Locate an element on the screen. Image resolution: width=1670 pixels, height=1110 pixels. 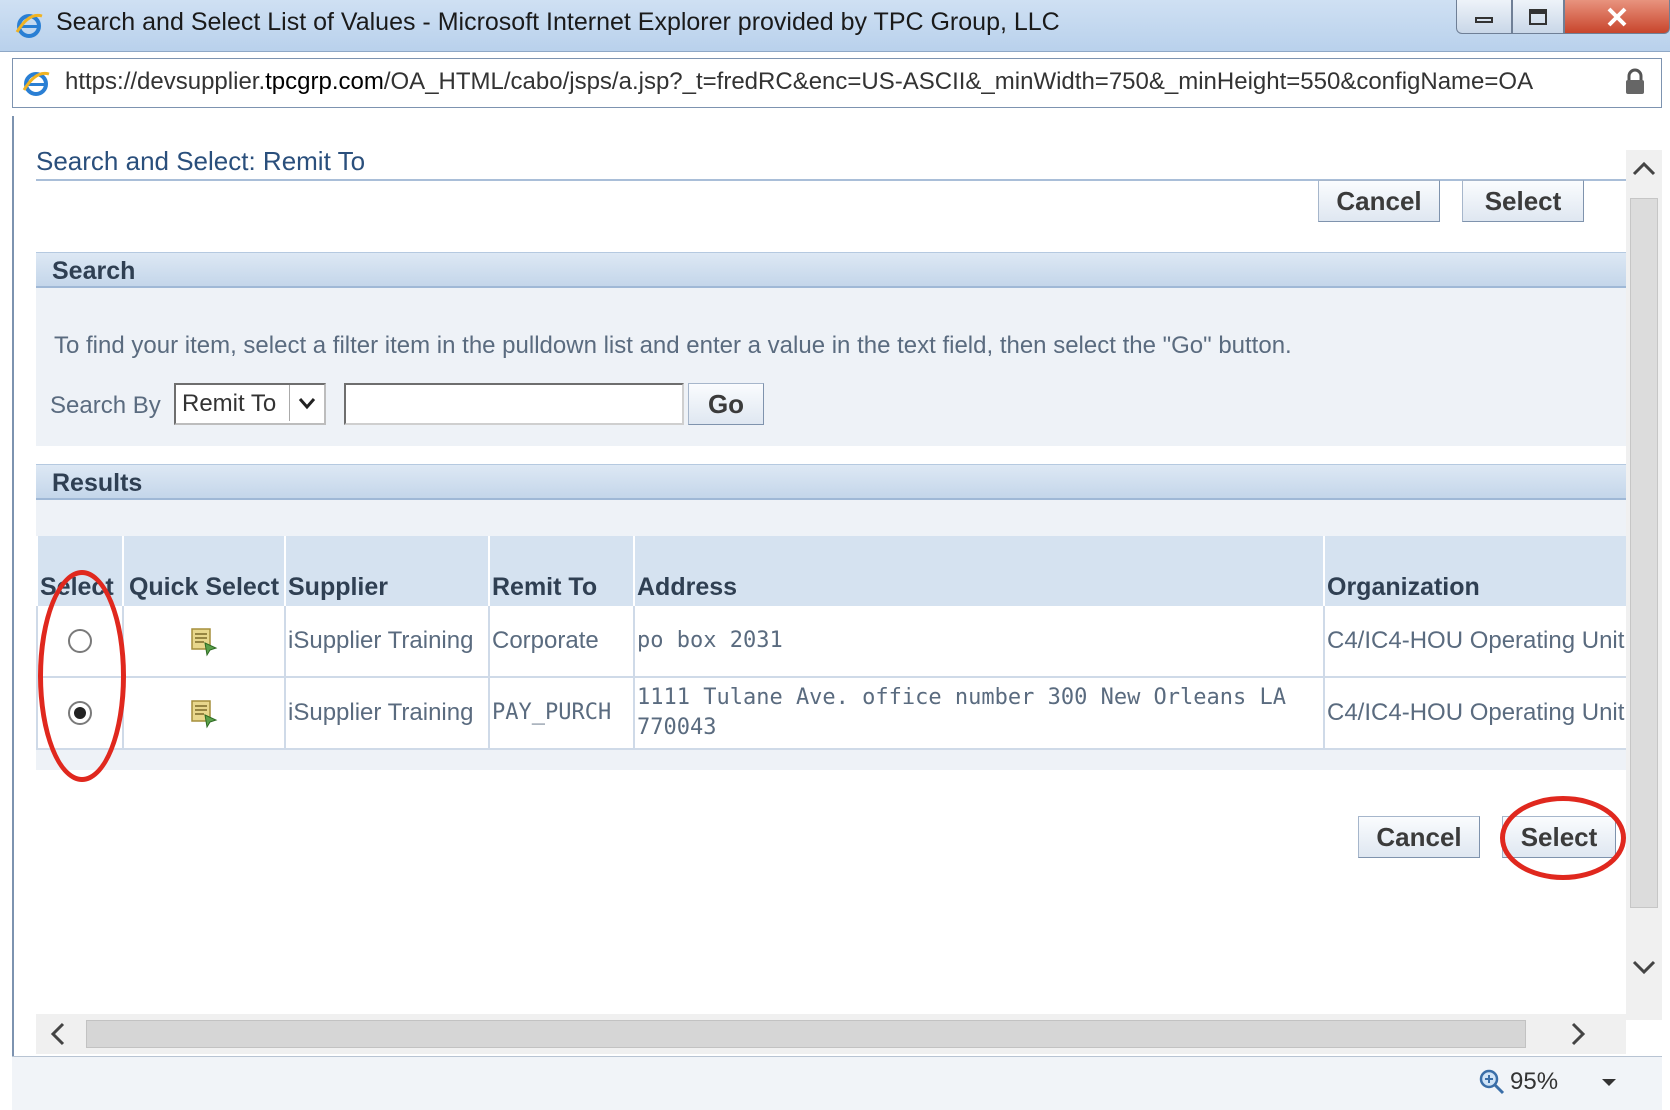
search-by-label: Search By is located at coordinates (105, 405).